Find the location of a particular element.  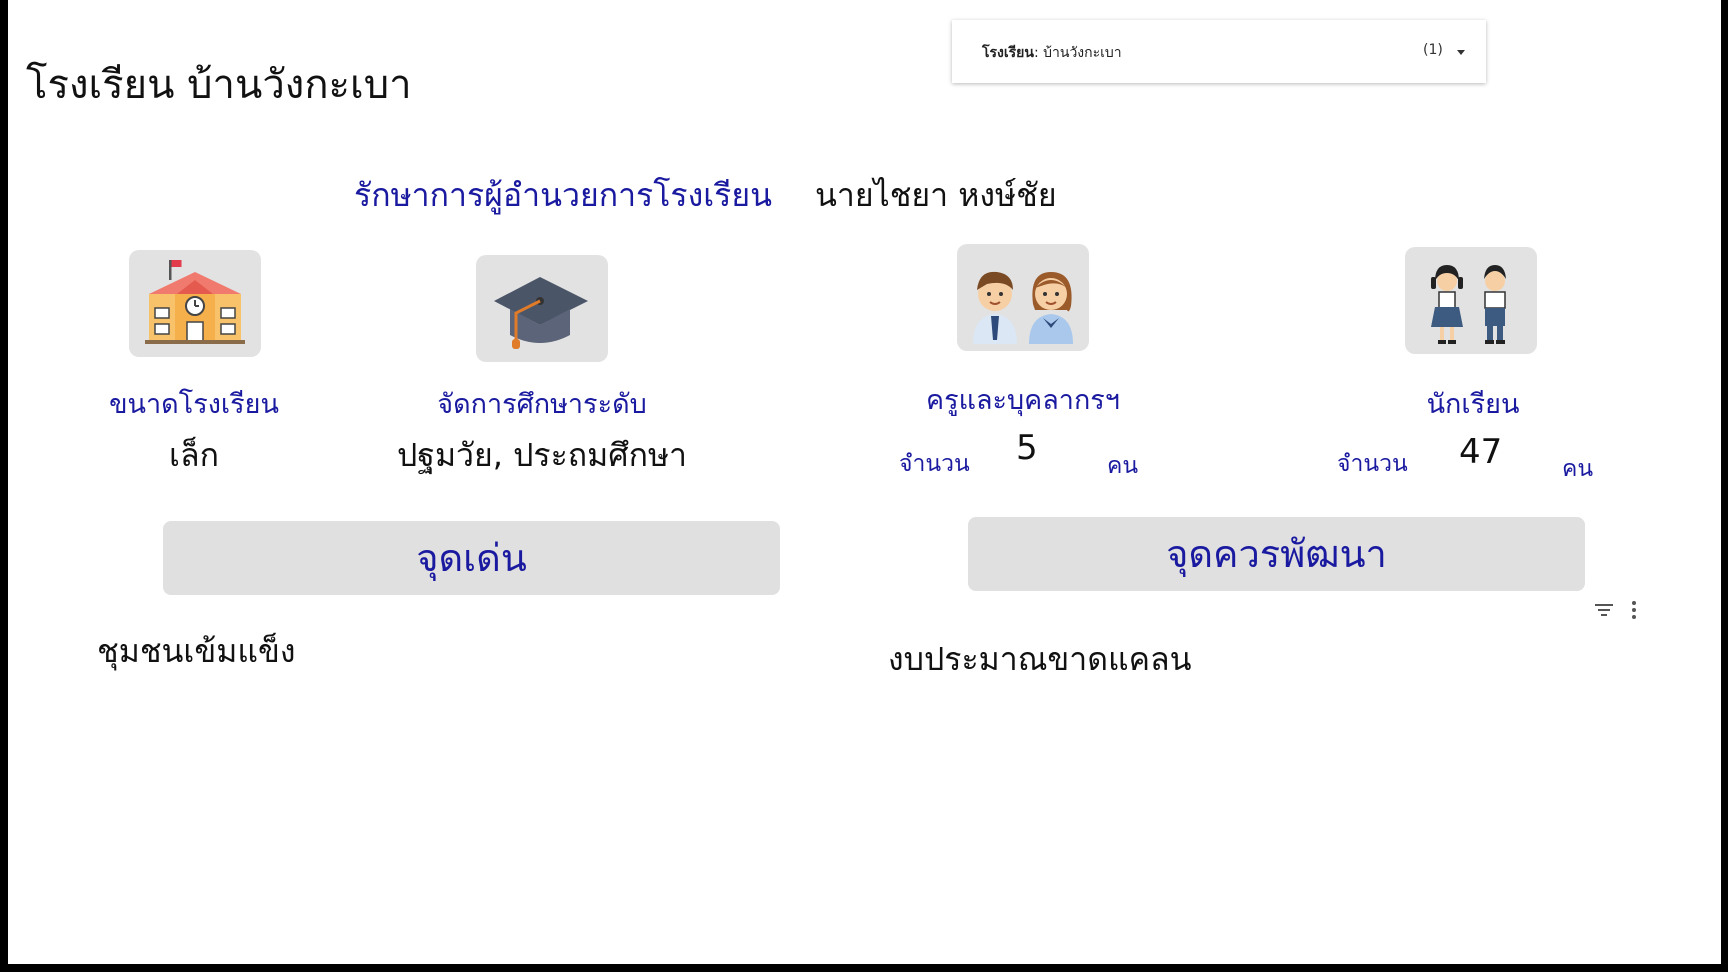

improvements-text: งบประมาณขาดแคลน is located at coordinates (1040, 659).